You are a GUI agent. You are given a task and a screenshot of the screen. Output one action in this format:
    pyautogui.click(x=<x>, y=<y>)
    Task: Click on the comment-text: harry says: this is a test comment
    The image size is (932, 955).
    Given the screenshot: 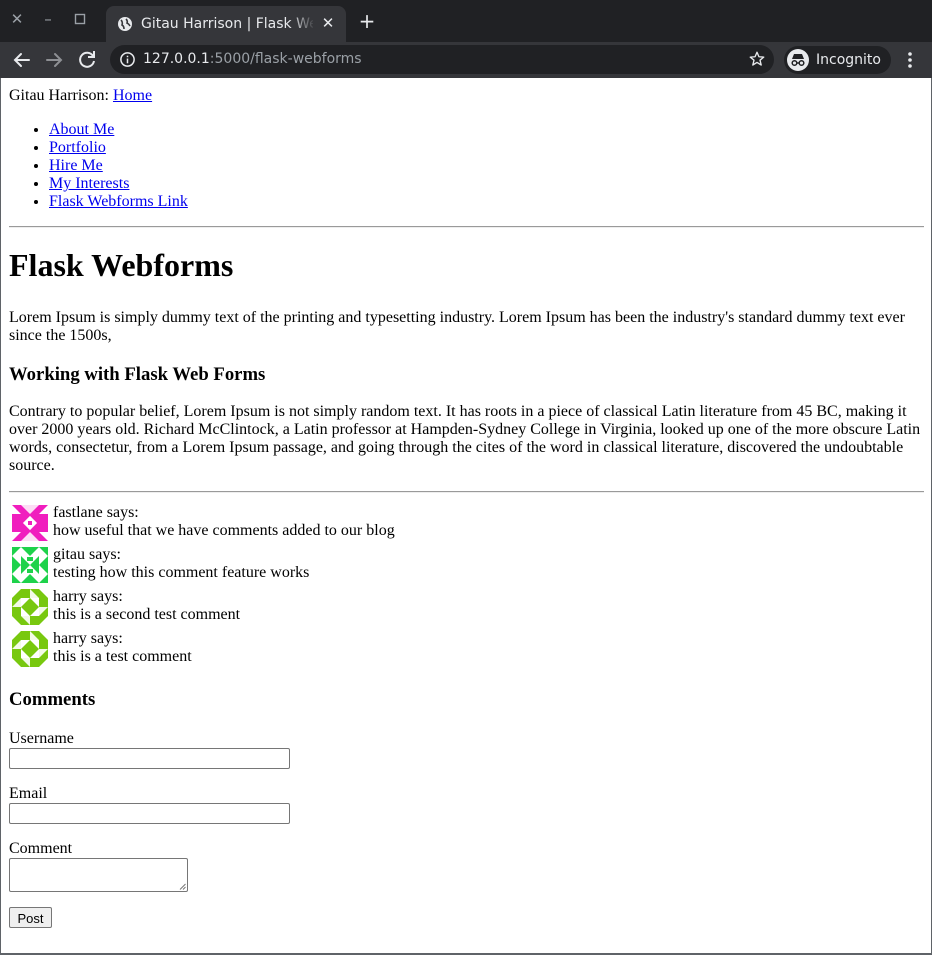 What is the action you would take?
    pyautogui.click(x=122, y=648)
    